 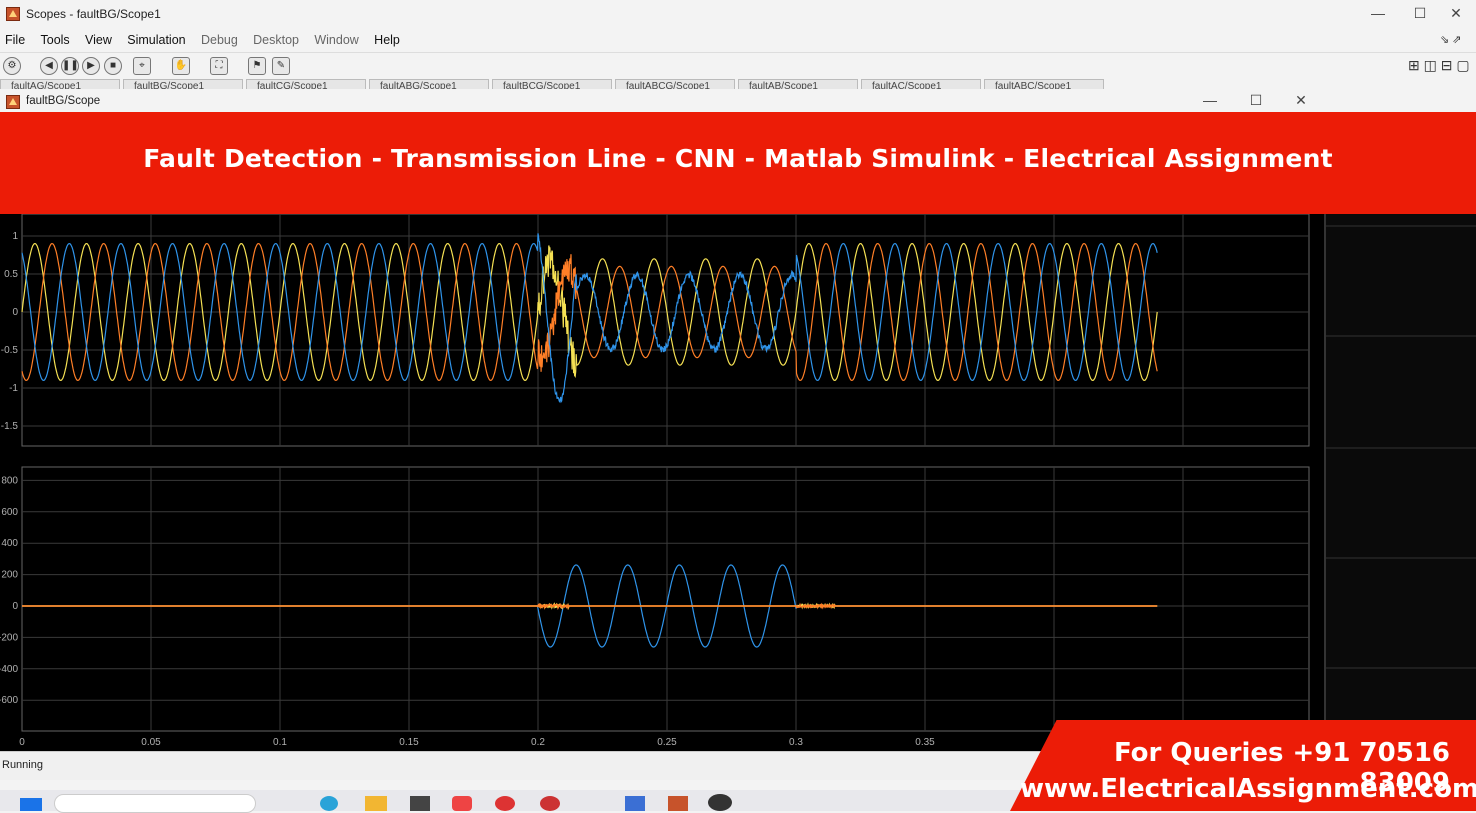 What do you see at coordinates (257, 66) in the screenshot?
I see `triggers-icon: ⚑` at bounding box center [257, 66].